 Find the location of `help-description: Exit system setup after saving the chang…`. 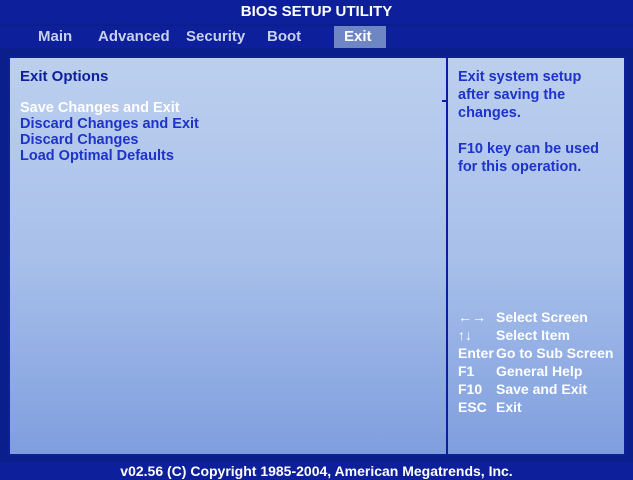

help-description: Exit system setup after saving the chang… is located at coordinates (520, 95).